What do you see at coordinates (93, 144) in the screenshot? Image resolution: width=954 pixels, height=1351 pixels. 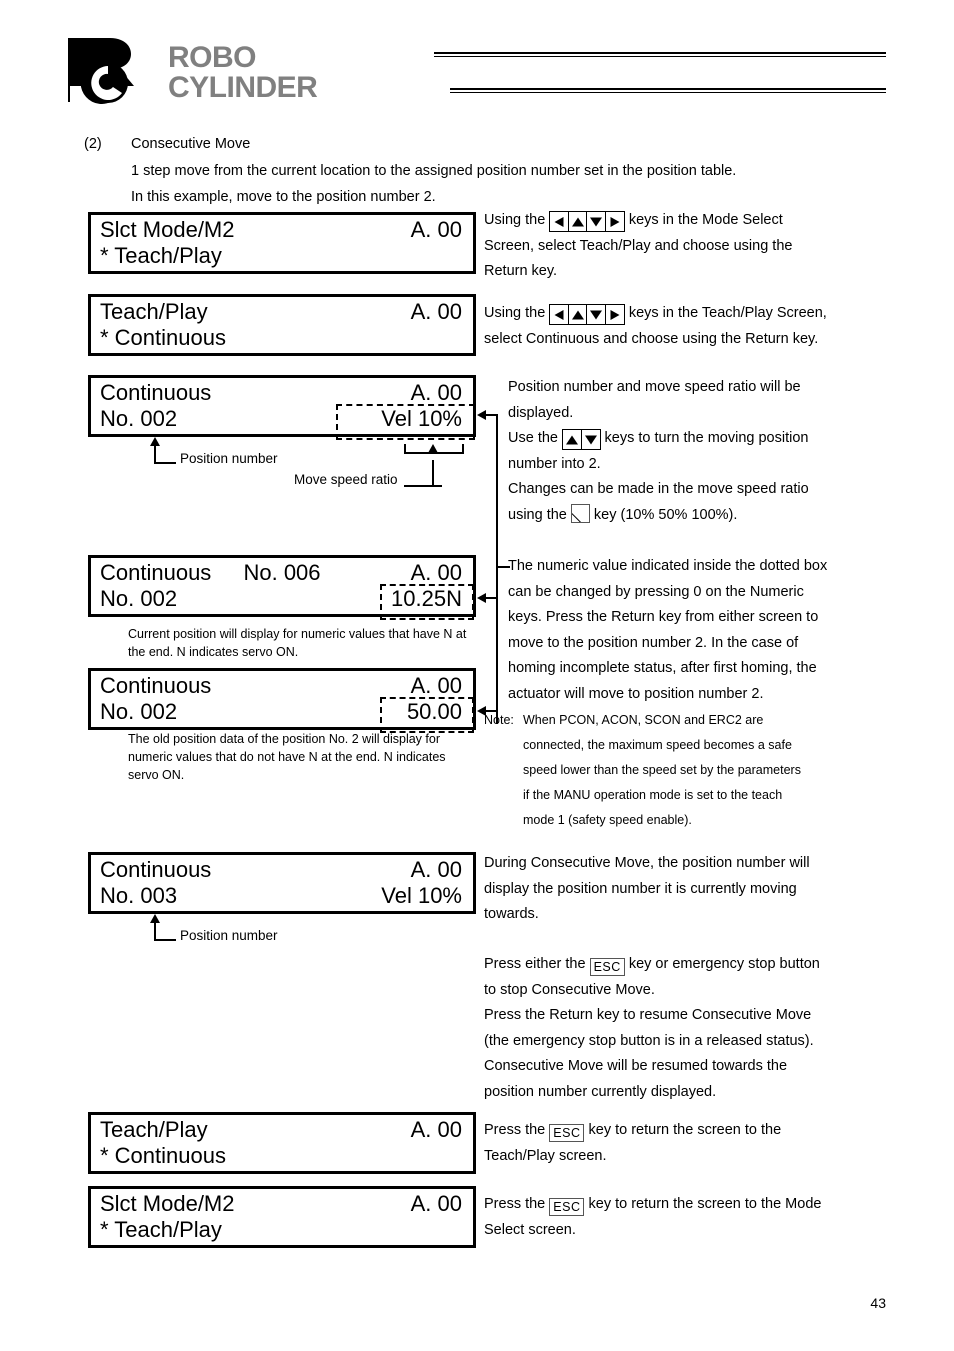 I see `section-number: (2)` at bounding box center [93, 144].